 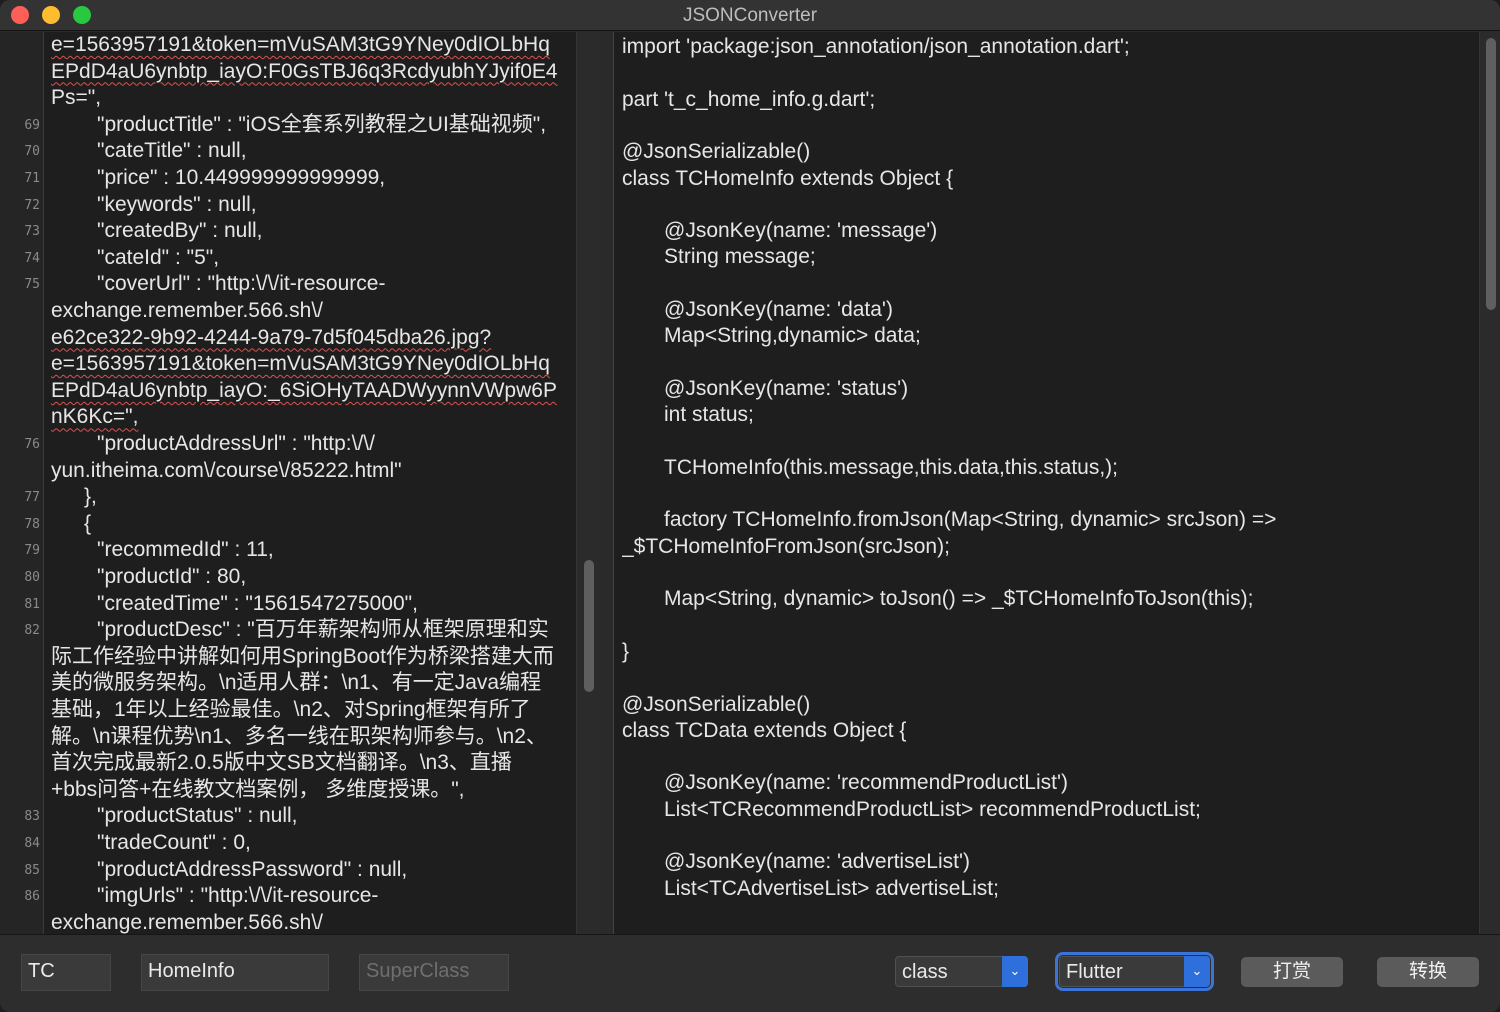 What do you see at coordinates (831, 888) in the screenshot?
I see `code-line: List<TCAdvertiseList> advertiseList;` at bounding box center [831, 888].